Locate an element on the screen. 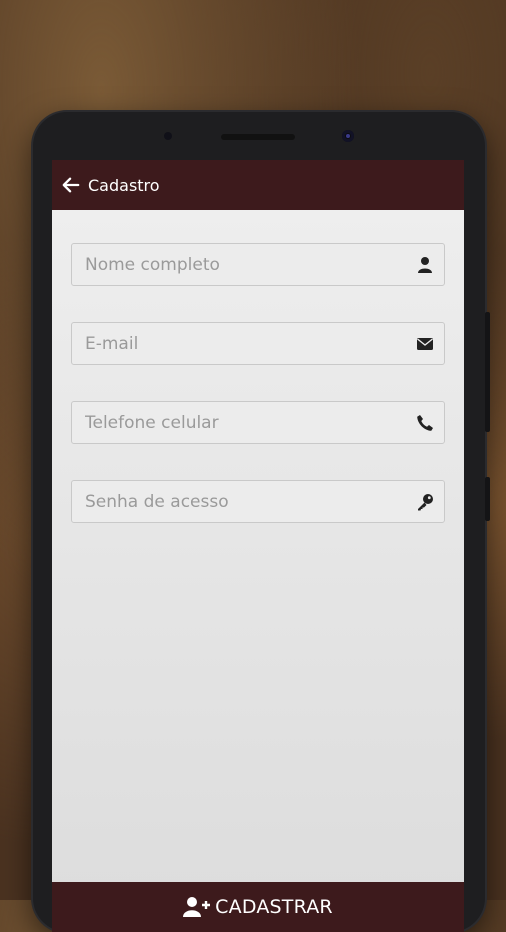 This screenshot has height=932, width=506. name-input is located at coordinates (258, 264).